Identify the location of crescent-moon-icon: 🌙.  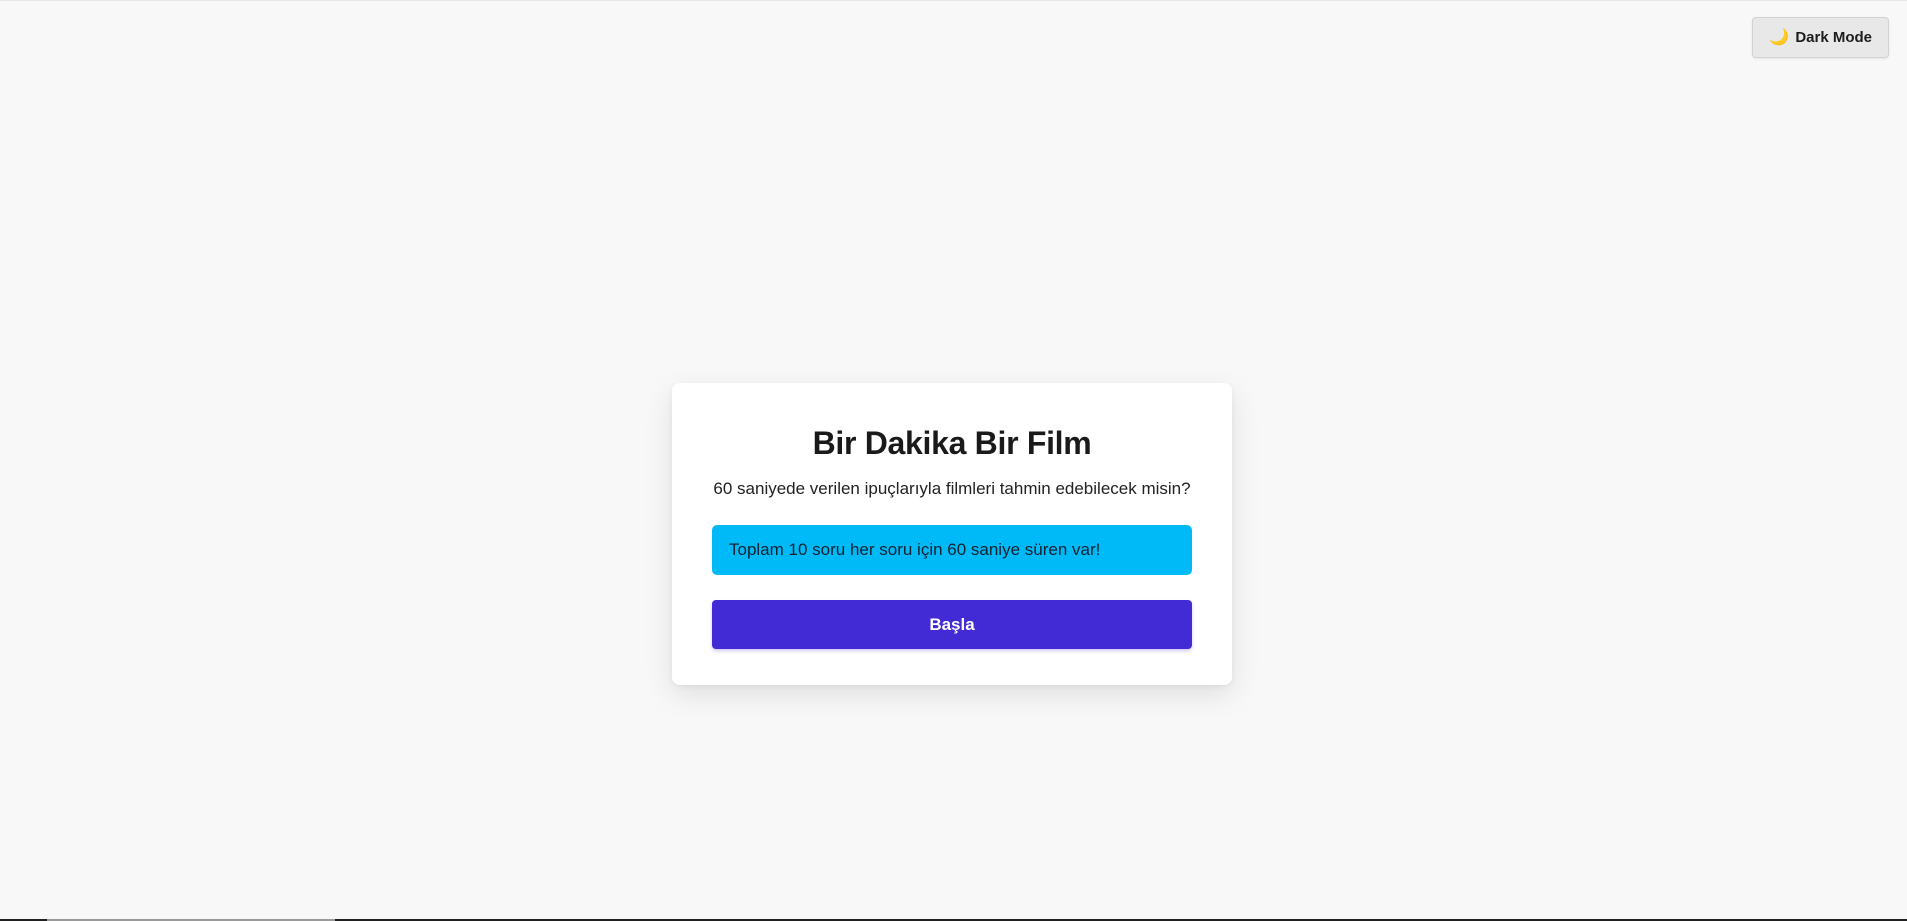
(1779, 37).